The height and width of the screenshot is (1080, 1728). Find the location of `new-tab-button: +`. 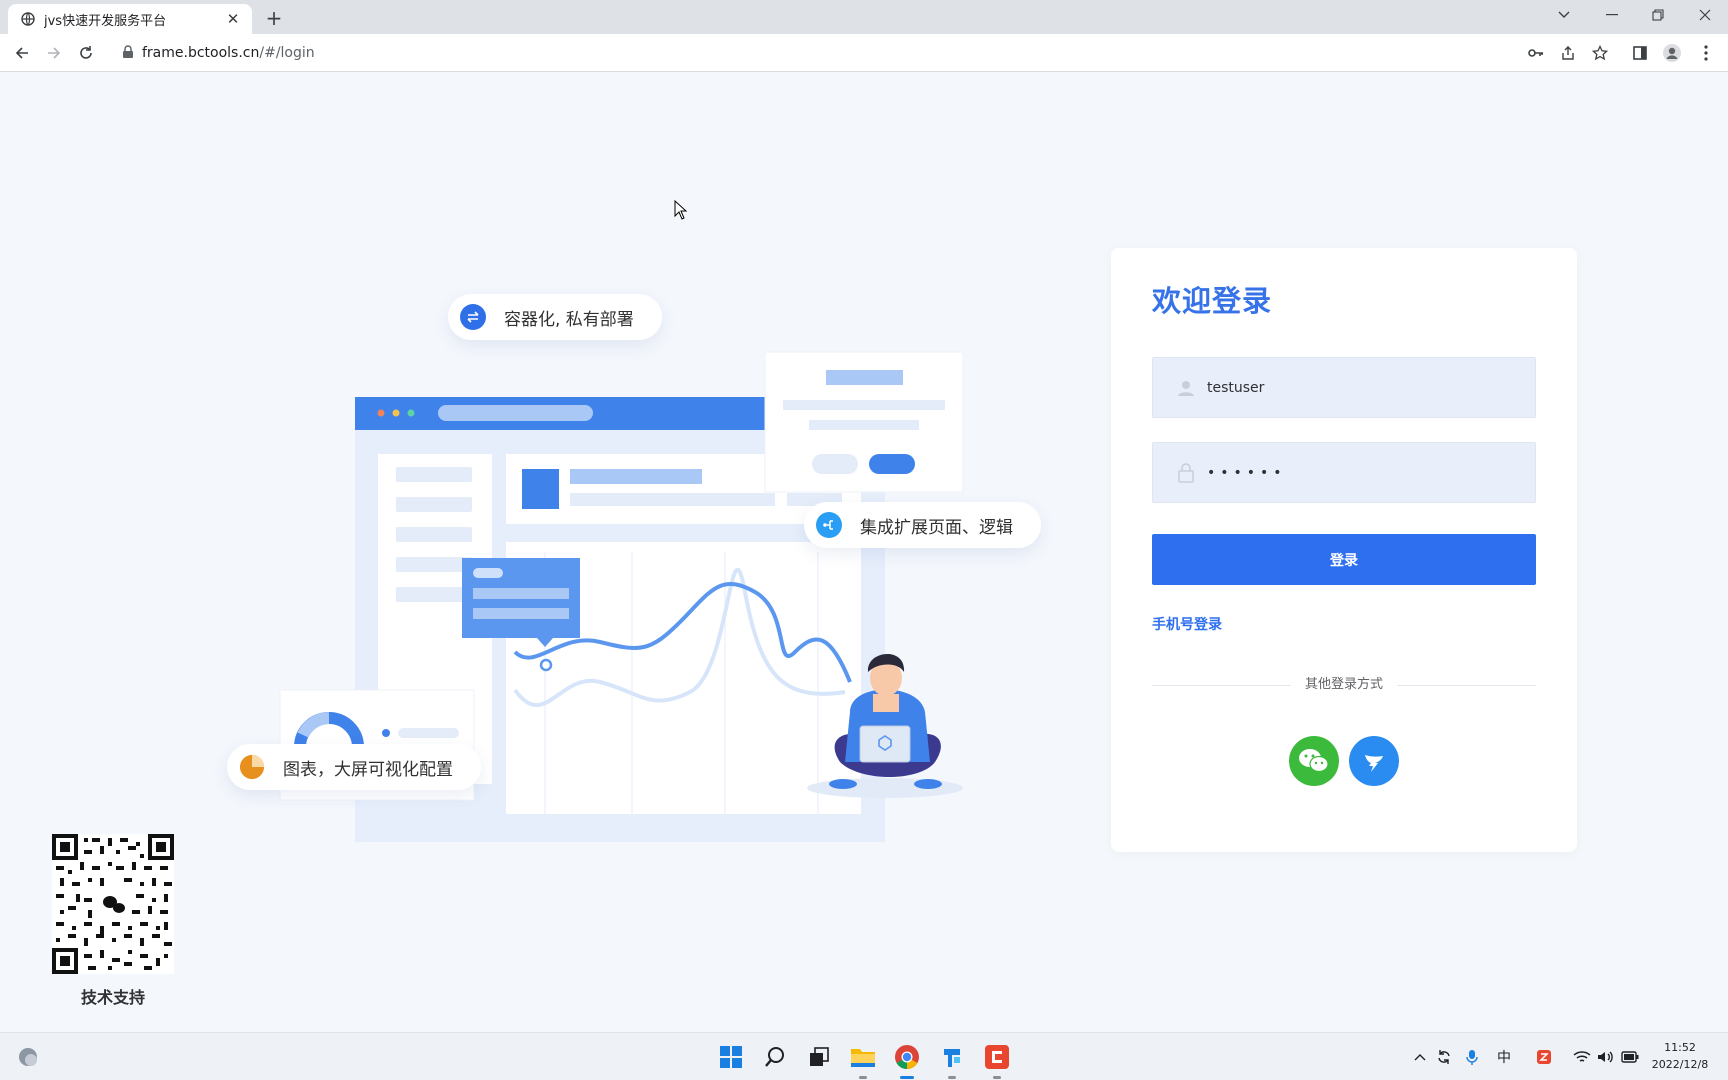

new-tab-button: + is located at coordinates (274, 18).